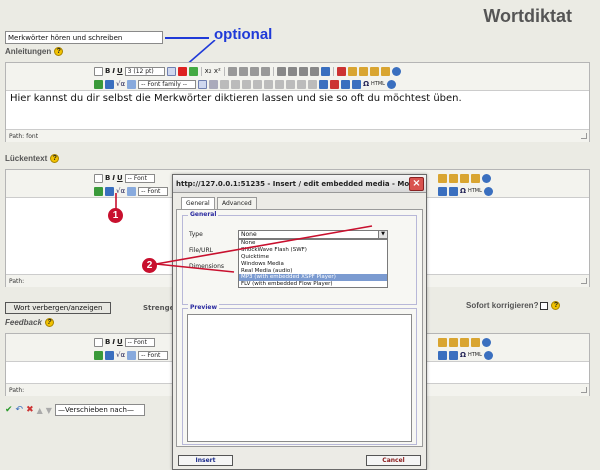 The height and width of the screenshot is (470, 600). I want to click on font-size-select: 3 (12 pt), so click(144, 71).